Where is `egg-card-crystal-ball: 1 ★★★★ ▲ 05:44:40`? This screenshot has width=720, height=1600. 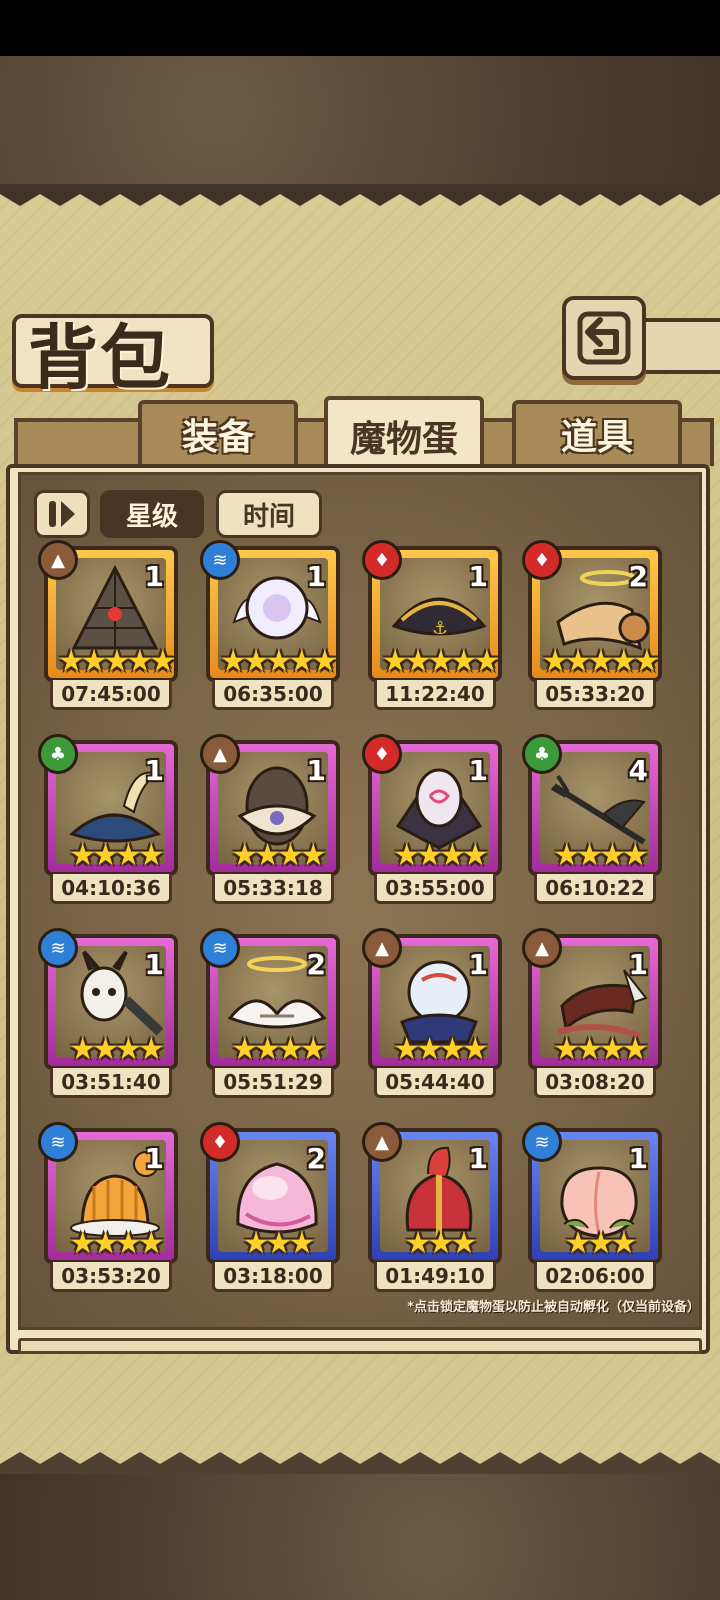 egg-card-crystal-ball: 1 ★★★★ ▲ 05:44:40 is located at coordinates (432, 1016).